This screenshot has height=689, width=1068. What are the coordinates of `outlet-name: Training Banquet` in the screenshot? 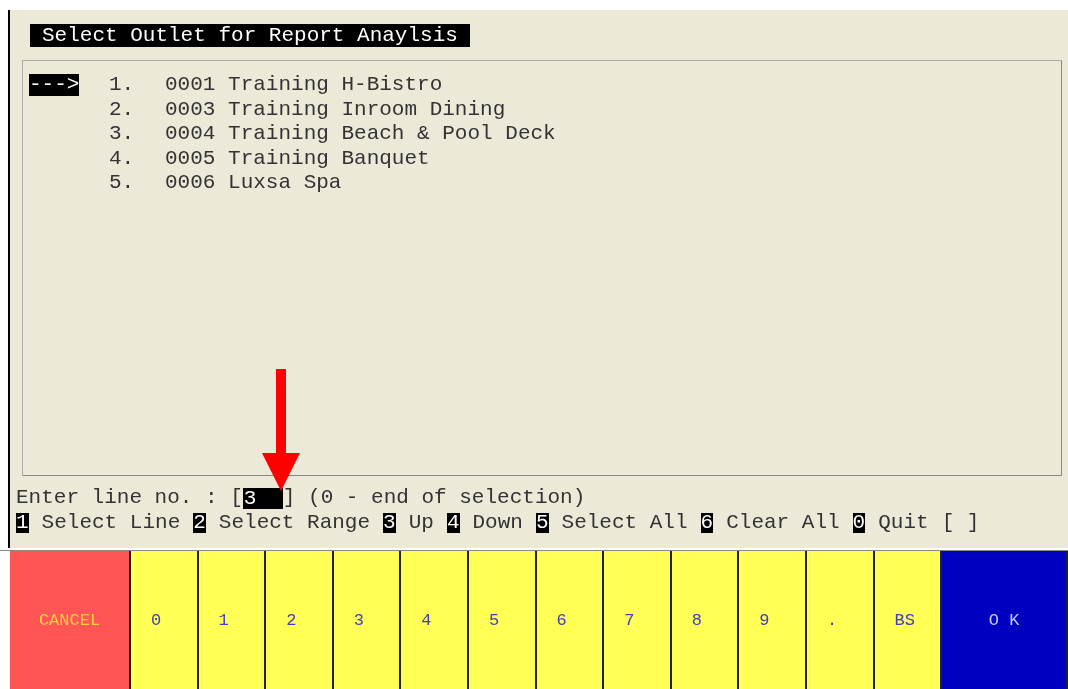 It's located at (329, 158).